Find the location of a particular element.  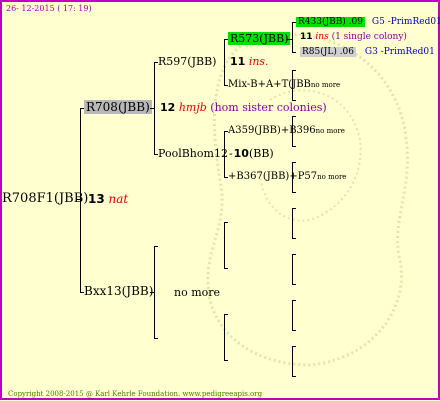

dddf-label: R85(JL) .06 is located at coordinates (328, 52).